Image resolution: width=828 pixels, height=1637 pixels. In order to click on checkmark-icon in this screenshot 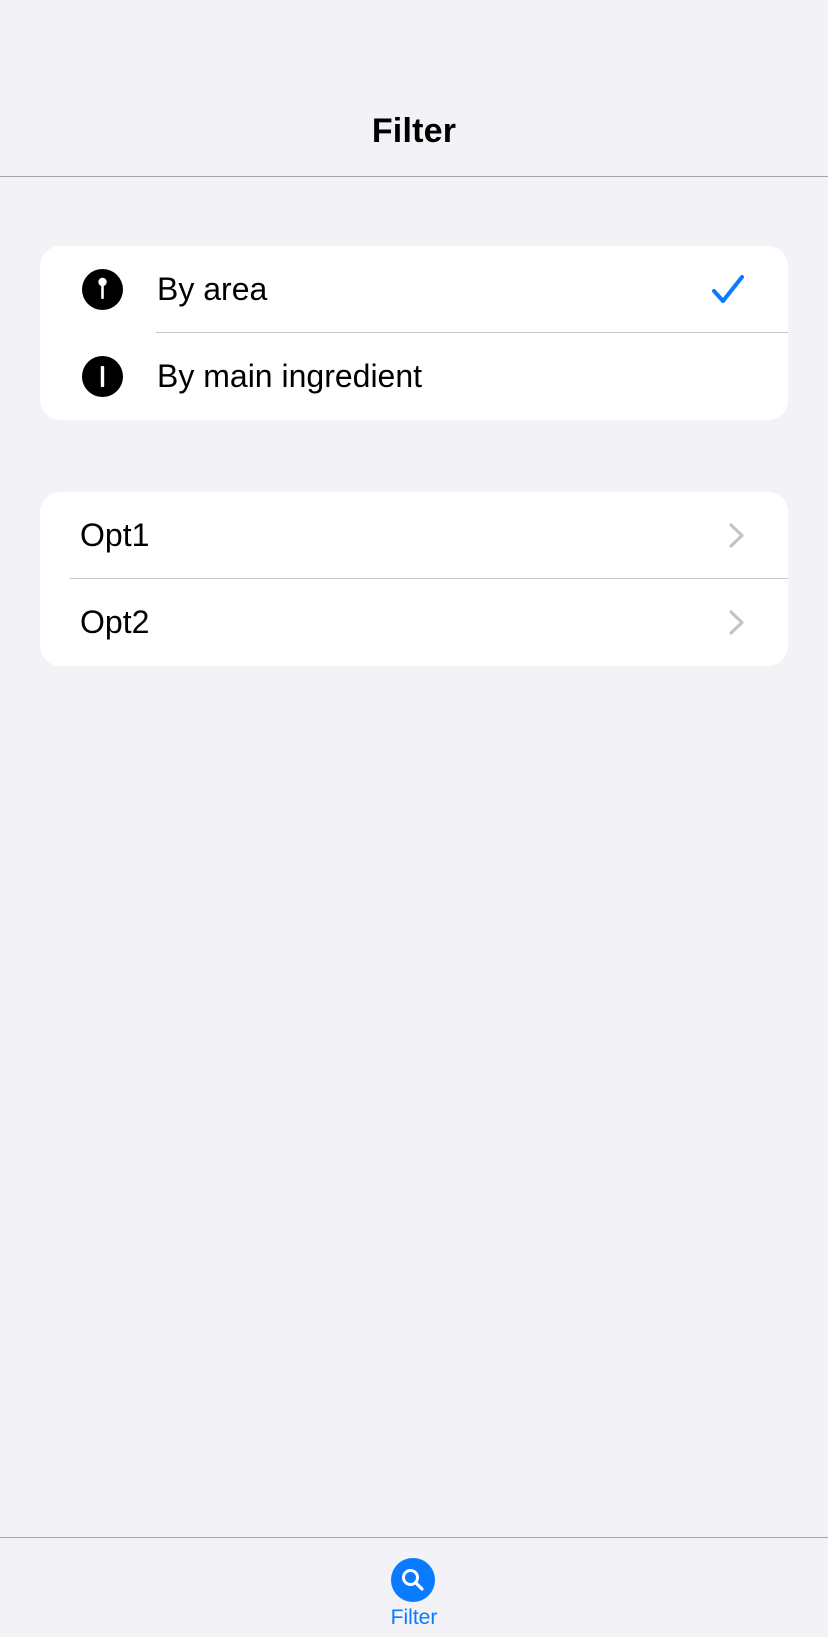, I will do `click(728, 289)`.